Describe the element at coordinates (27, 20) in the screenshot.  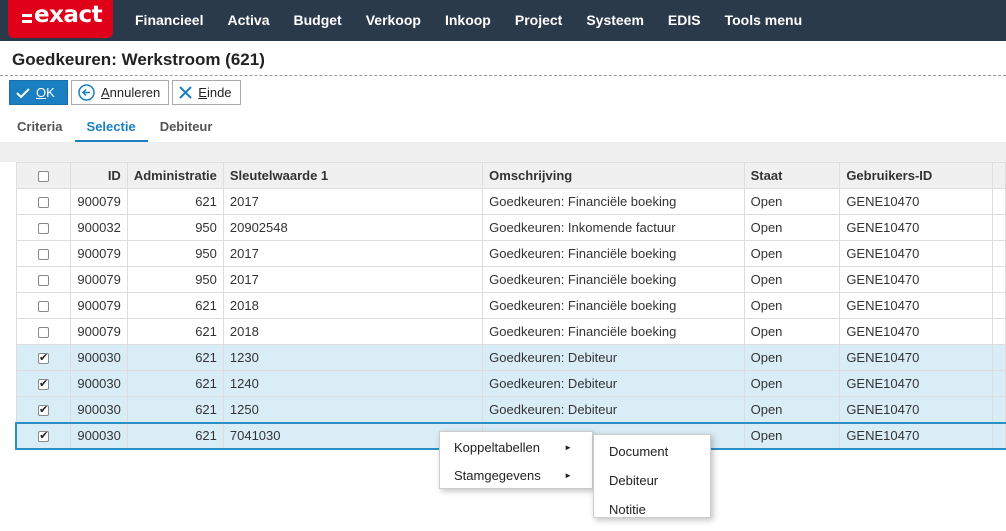
I see `logo-bars-icon` at that location.